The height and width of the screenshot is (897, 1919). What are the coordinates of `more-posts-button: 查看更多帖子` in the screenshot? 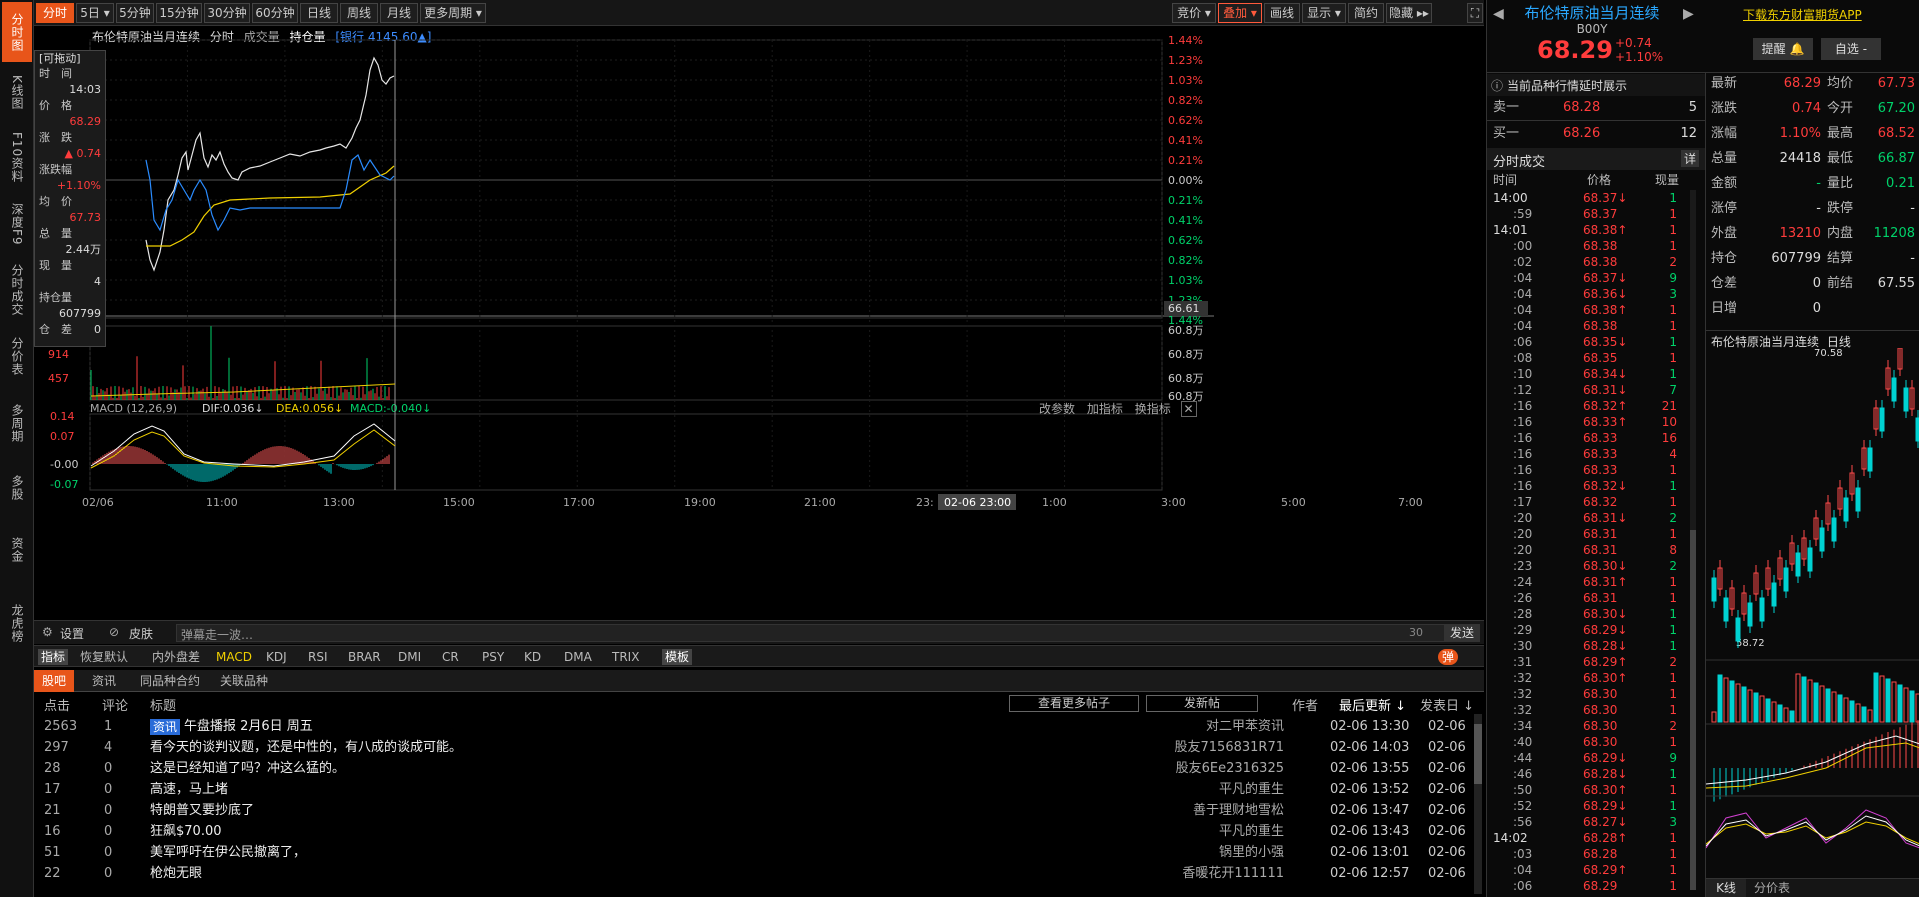 It's located at (1074, 703).